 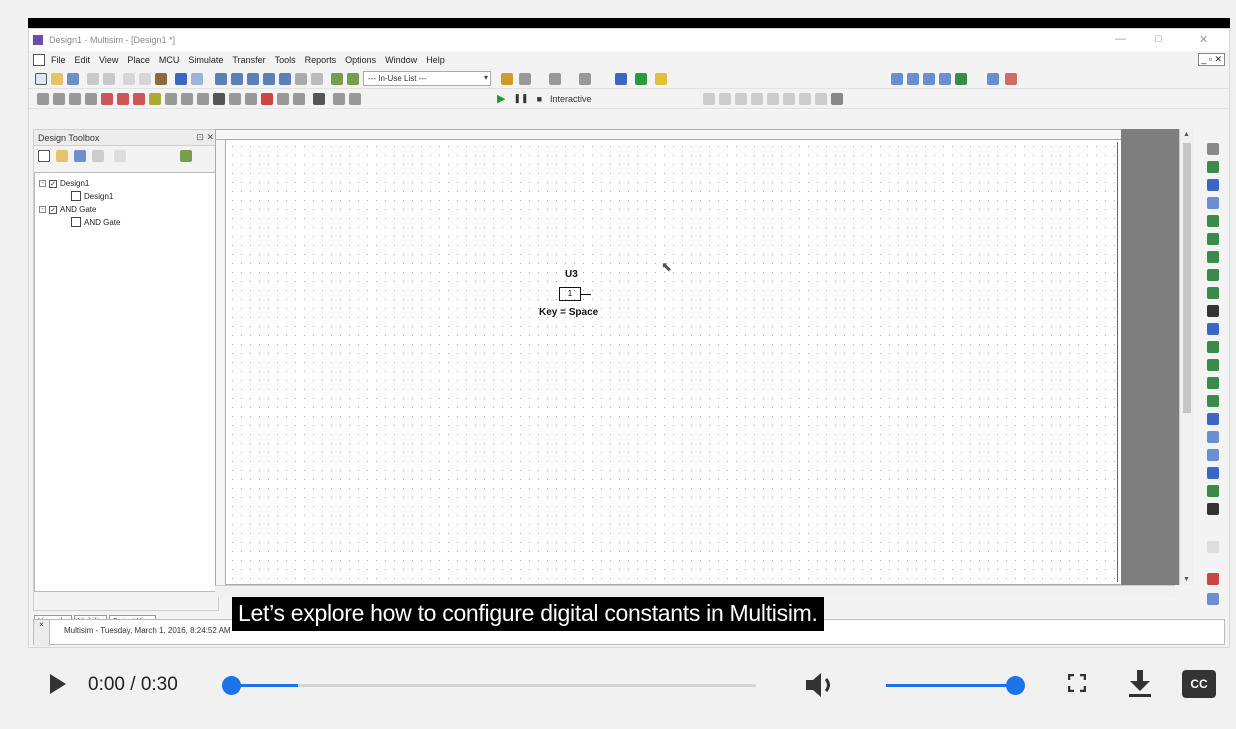 What do you see at coordinates (1186, 579) in the screenshot?
I see `scroll-down-icon: ▼` at bounding box center [1186, 579].